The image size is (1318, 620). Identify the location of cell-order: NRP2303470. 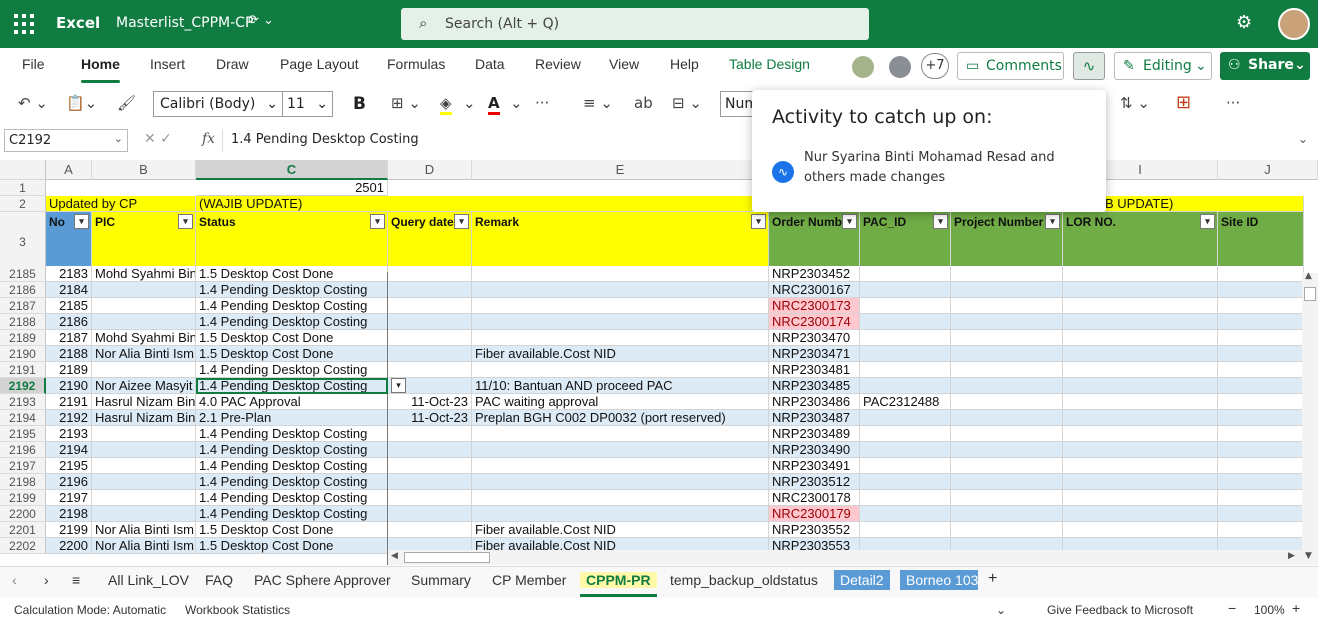
(814, 338).